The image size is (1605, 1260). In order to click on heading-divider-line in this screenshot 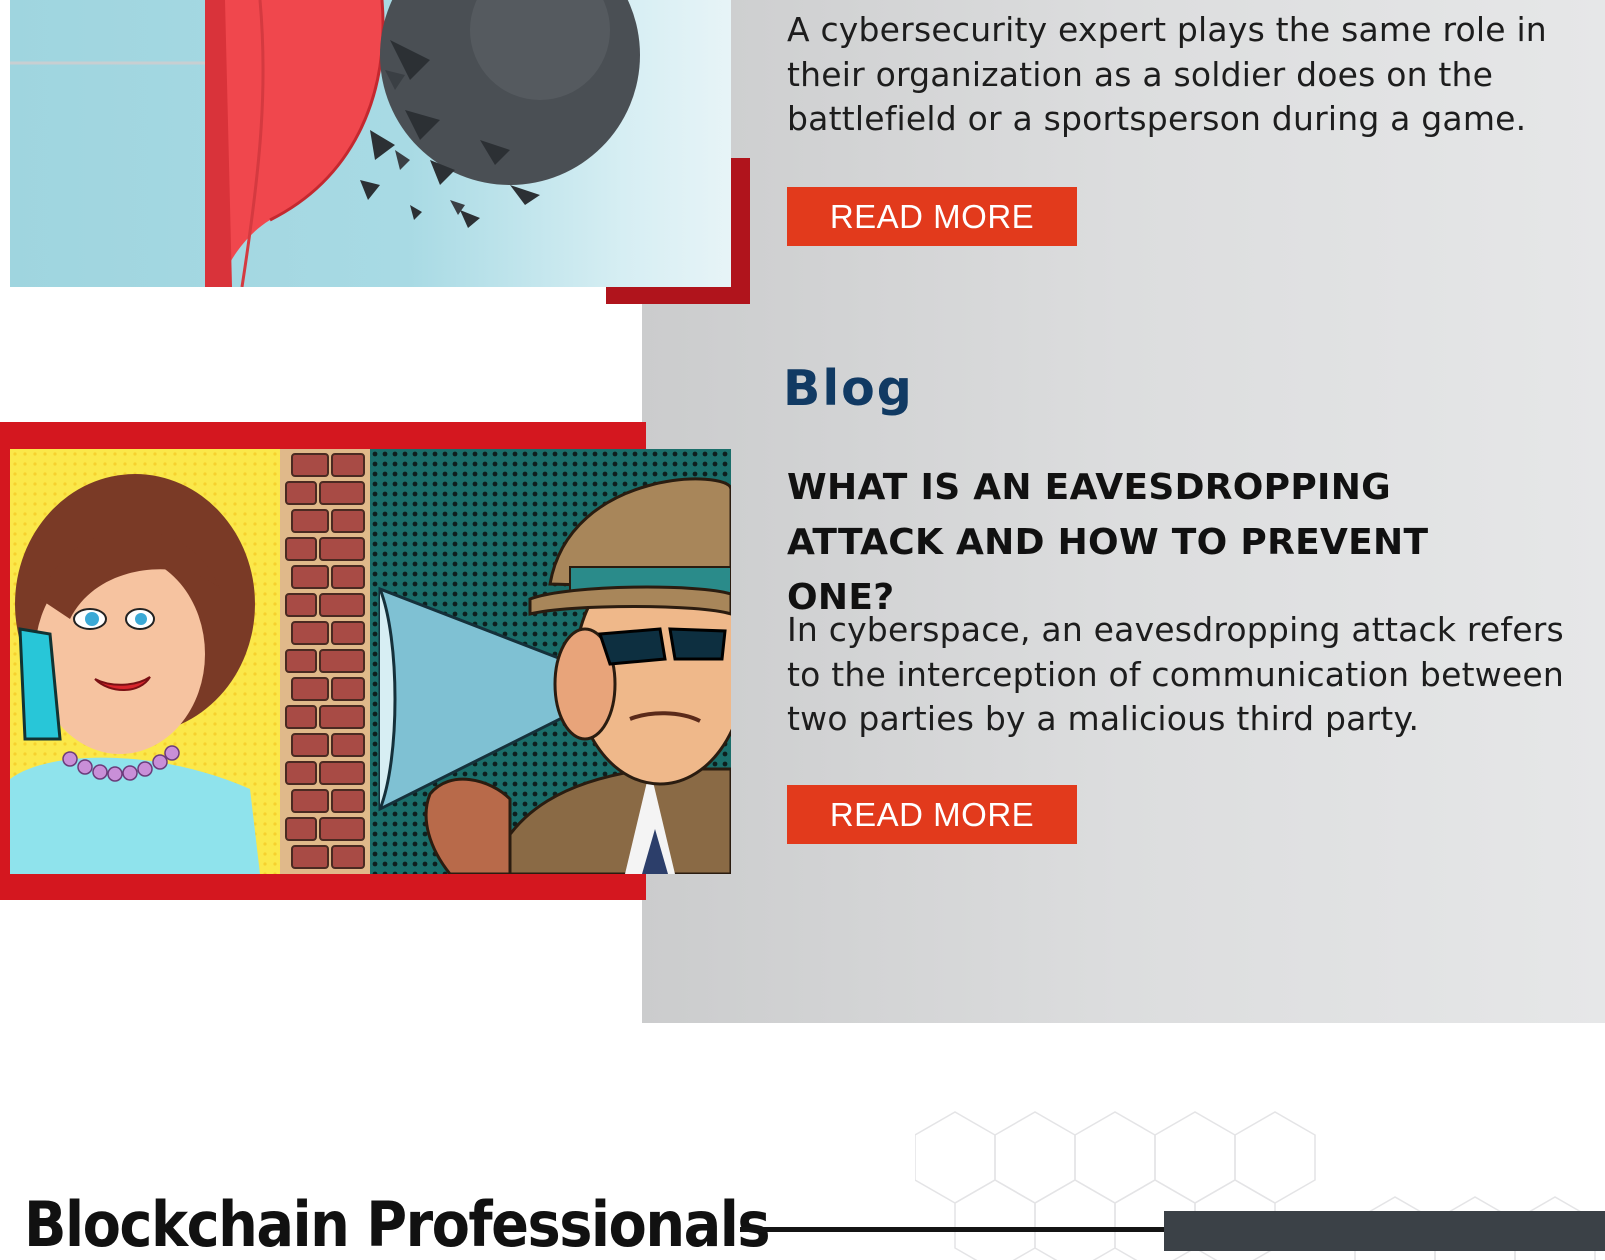, I will do `click(954, 1229)`.